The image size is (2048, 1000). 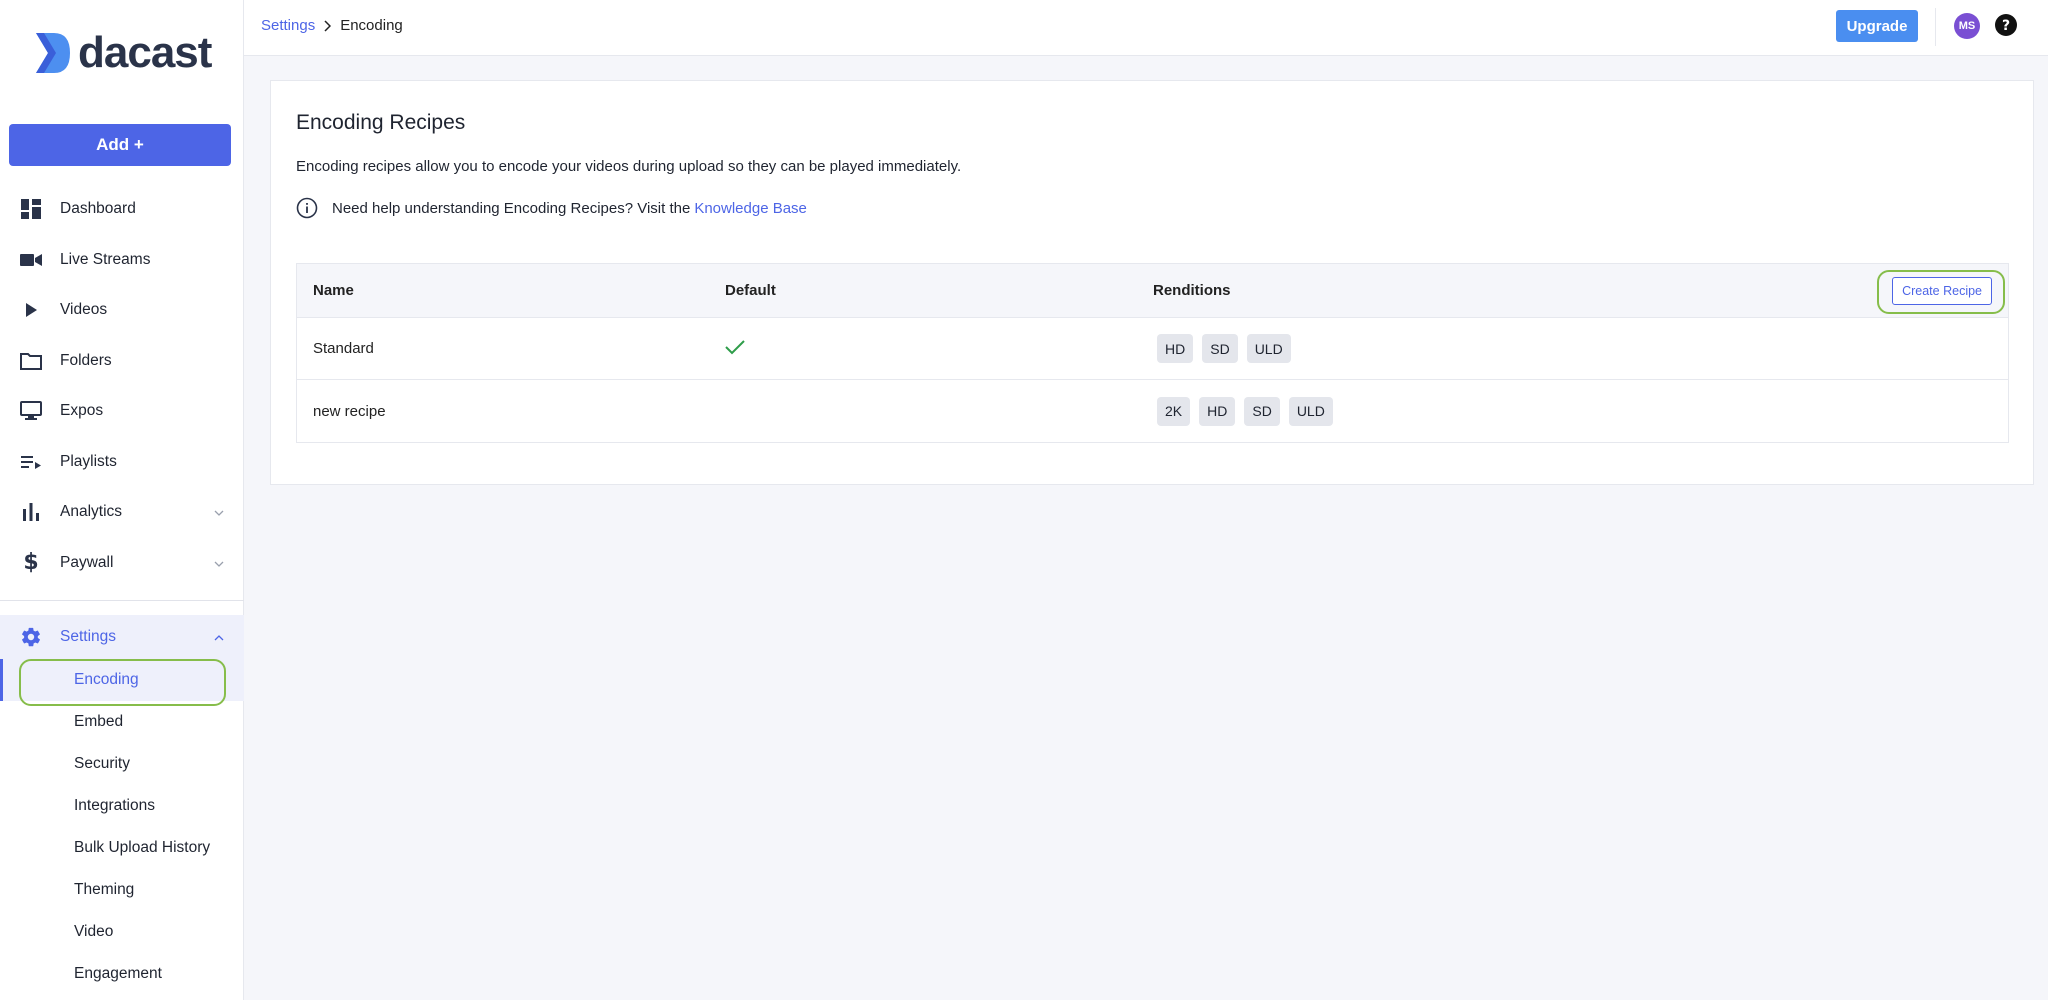 What do you see at coordinates (122, 462) in the screenshot?
I see `sidebar-item-playlists: Playlists` at bounding box center [122, 462].